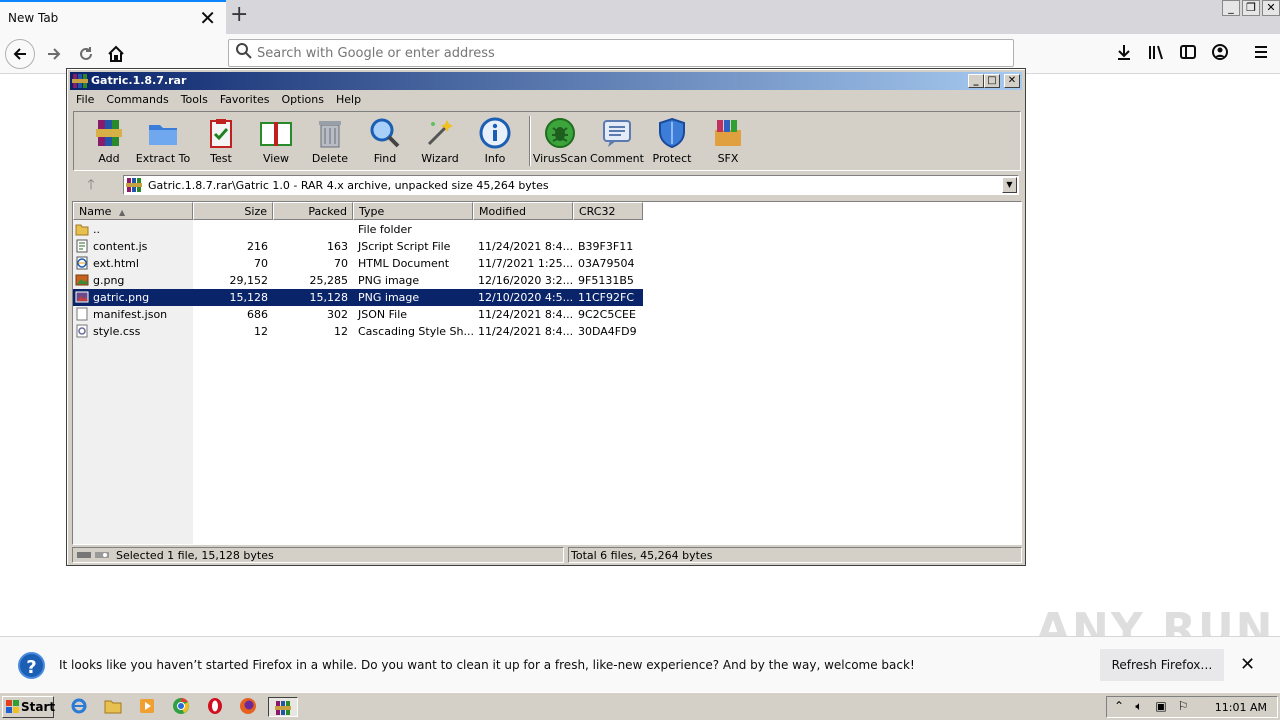 The image size is (1280, 720). I want to click on archive-icon, so click(134, 185).